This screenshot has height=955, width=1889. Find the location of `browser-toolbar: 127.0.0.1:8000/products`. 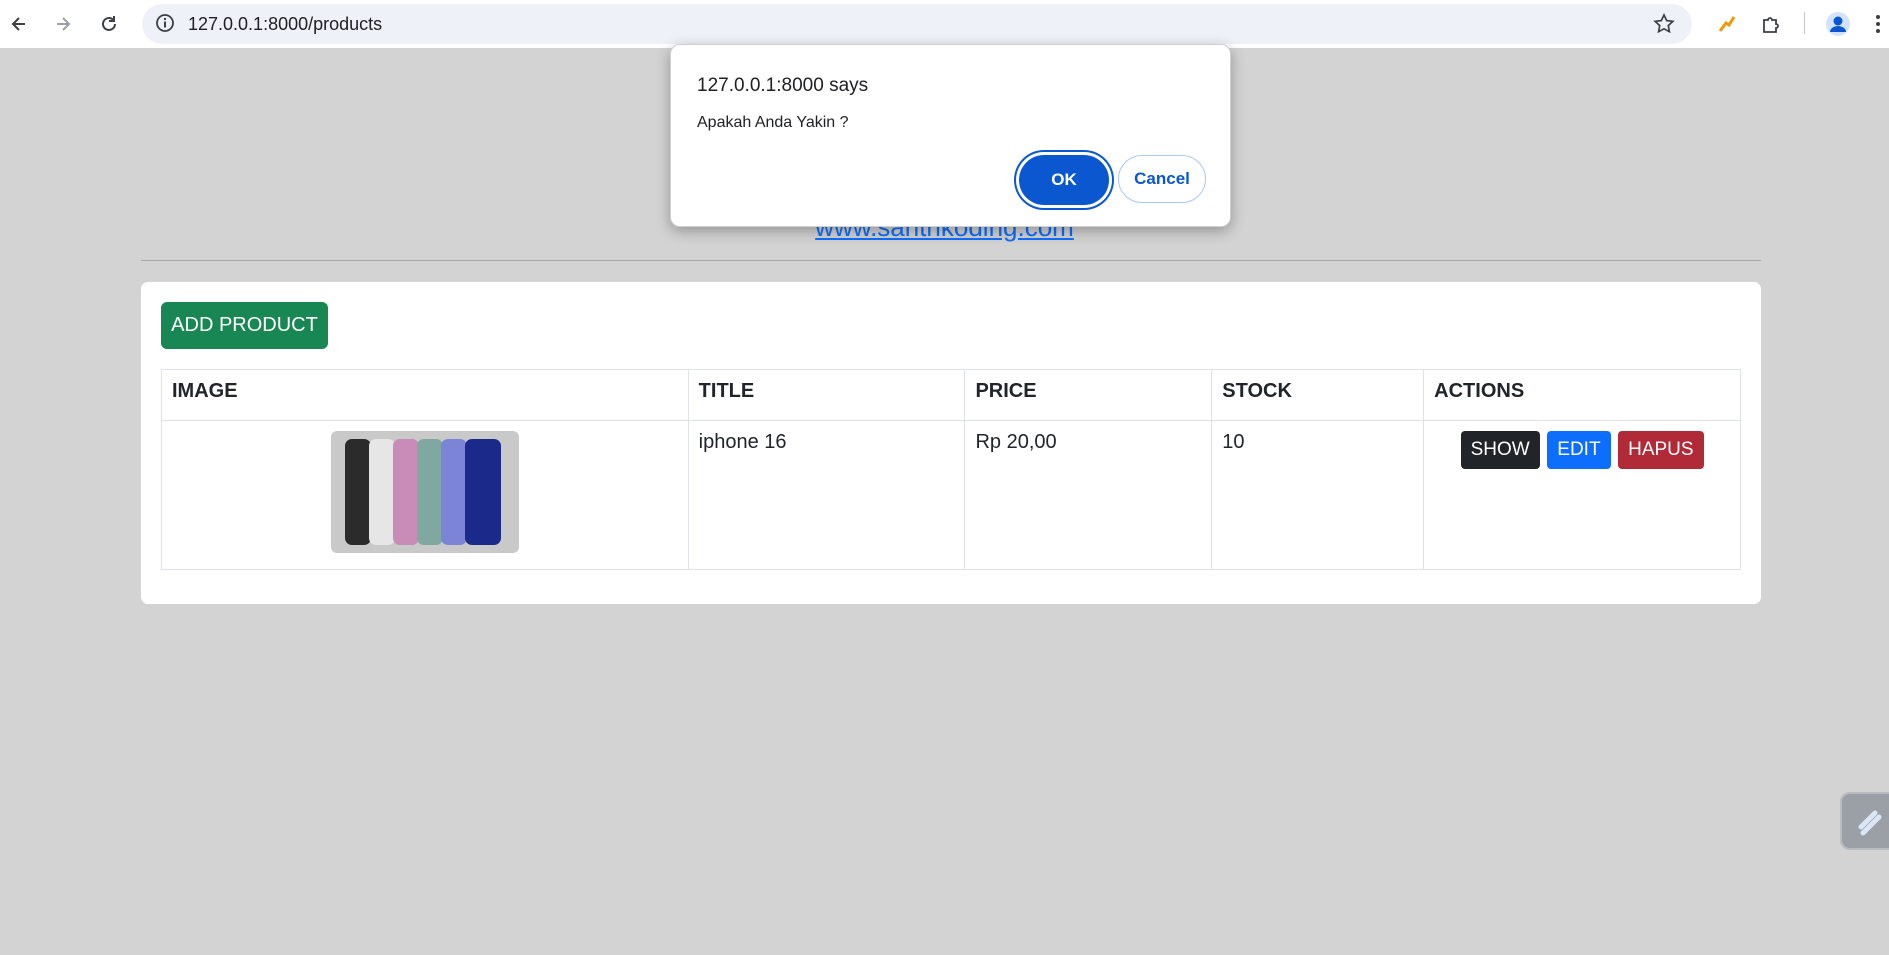

browser-toolbar: 127.0.0.1:8000/products is located at coordinates (944, 24).